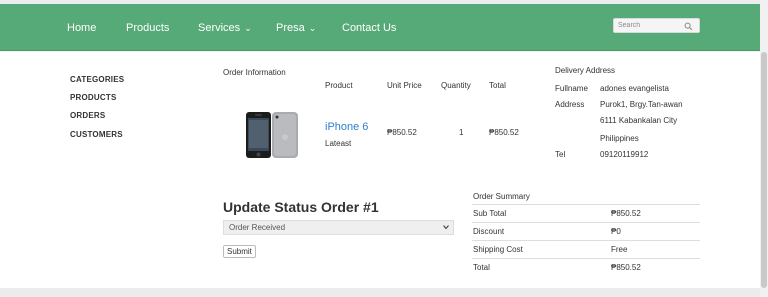 This screenshot has width=768, height=297. Describe the element at coordinates (688, 26) in the screenshot. I see `search-icon` at that location.